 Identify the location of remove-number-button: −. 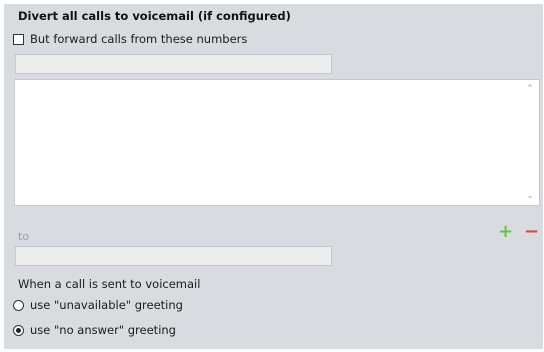
(531, 232).